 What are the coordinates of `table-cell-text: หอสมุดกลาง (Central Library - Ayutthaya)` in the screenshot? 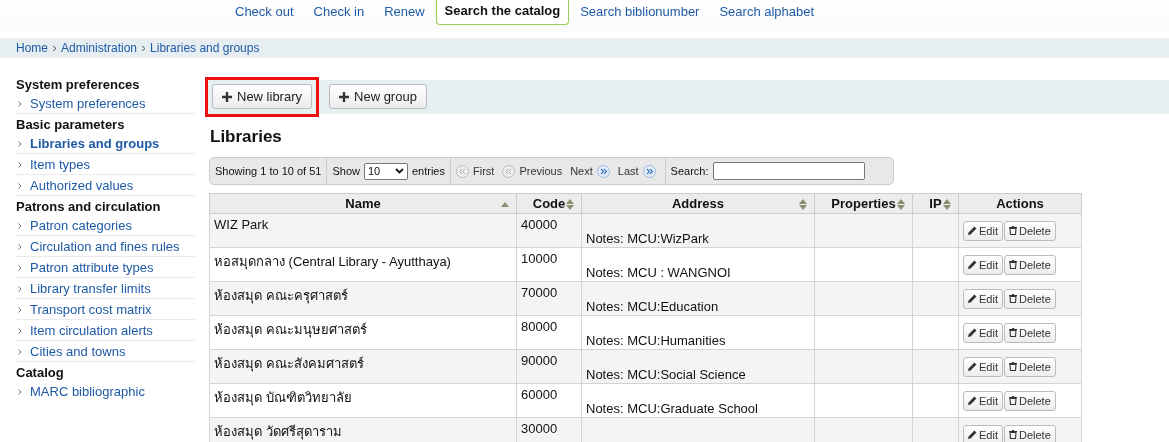 It's located at (332, 262).